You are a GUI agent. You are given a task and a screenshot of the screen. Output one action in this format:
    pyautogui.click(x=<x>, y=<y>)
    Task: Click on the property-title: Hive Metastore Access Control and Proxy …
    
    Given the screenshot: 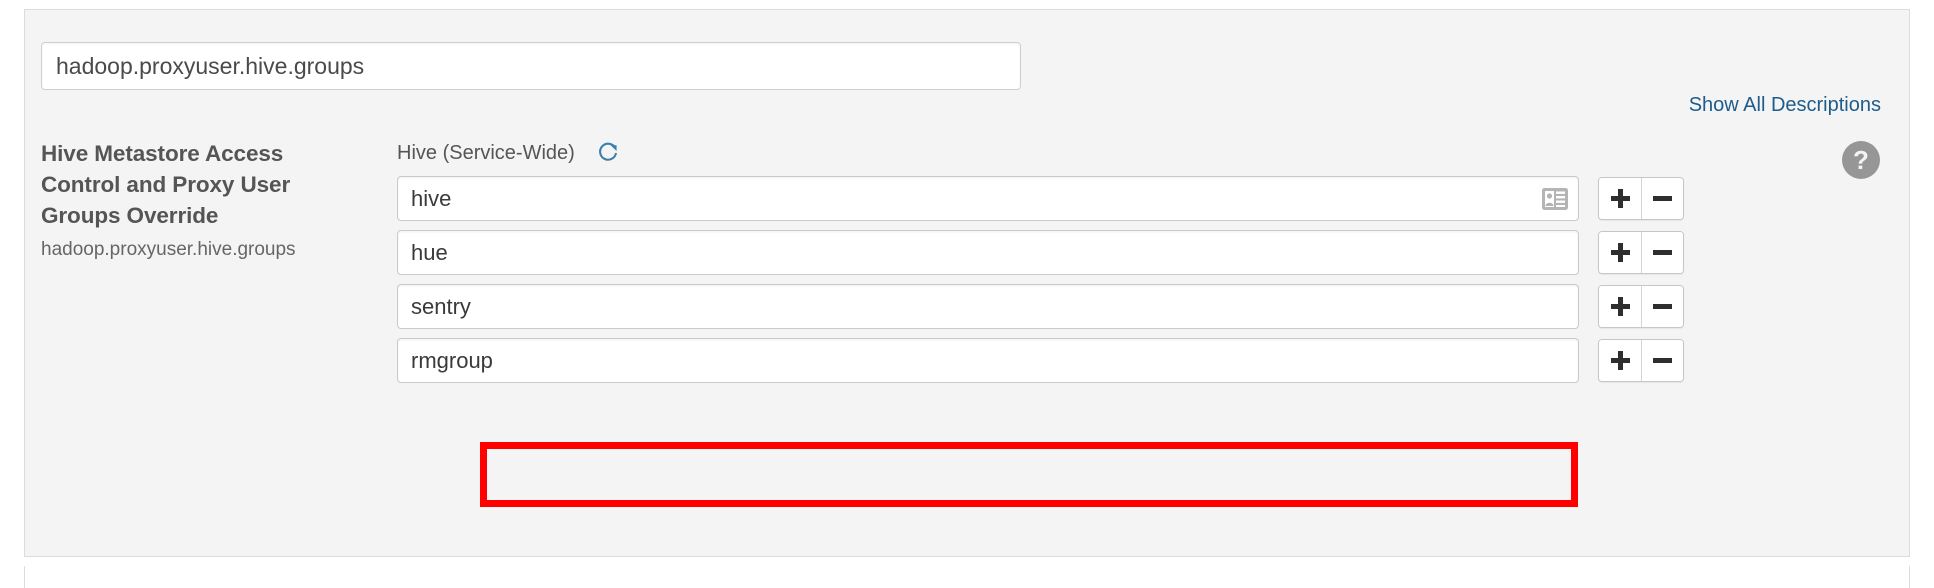 What is the action you would take?
    pyautogui.click(x=166, y=184)
    